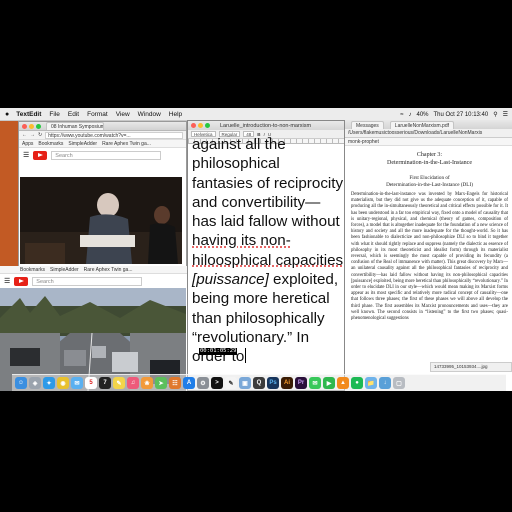 This screenshot has height=512, width=512. I want to click on text-line: than philosophically, so click(258, 318).